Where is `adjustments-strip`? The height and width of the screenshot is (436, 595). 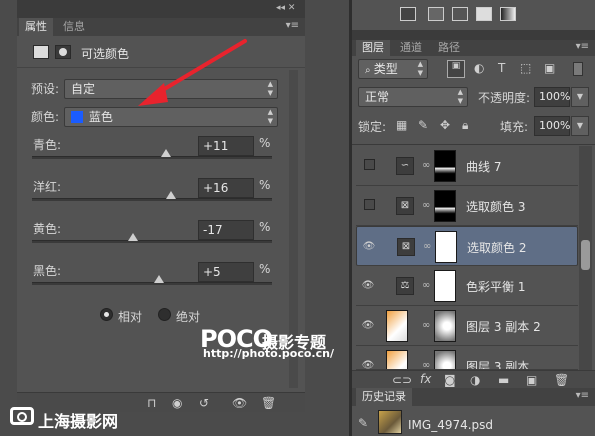 adjustments-strip is located at coordinates (473, 15).